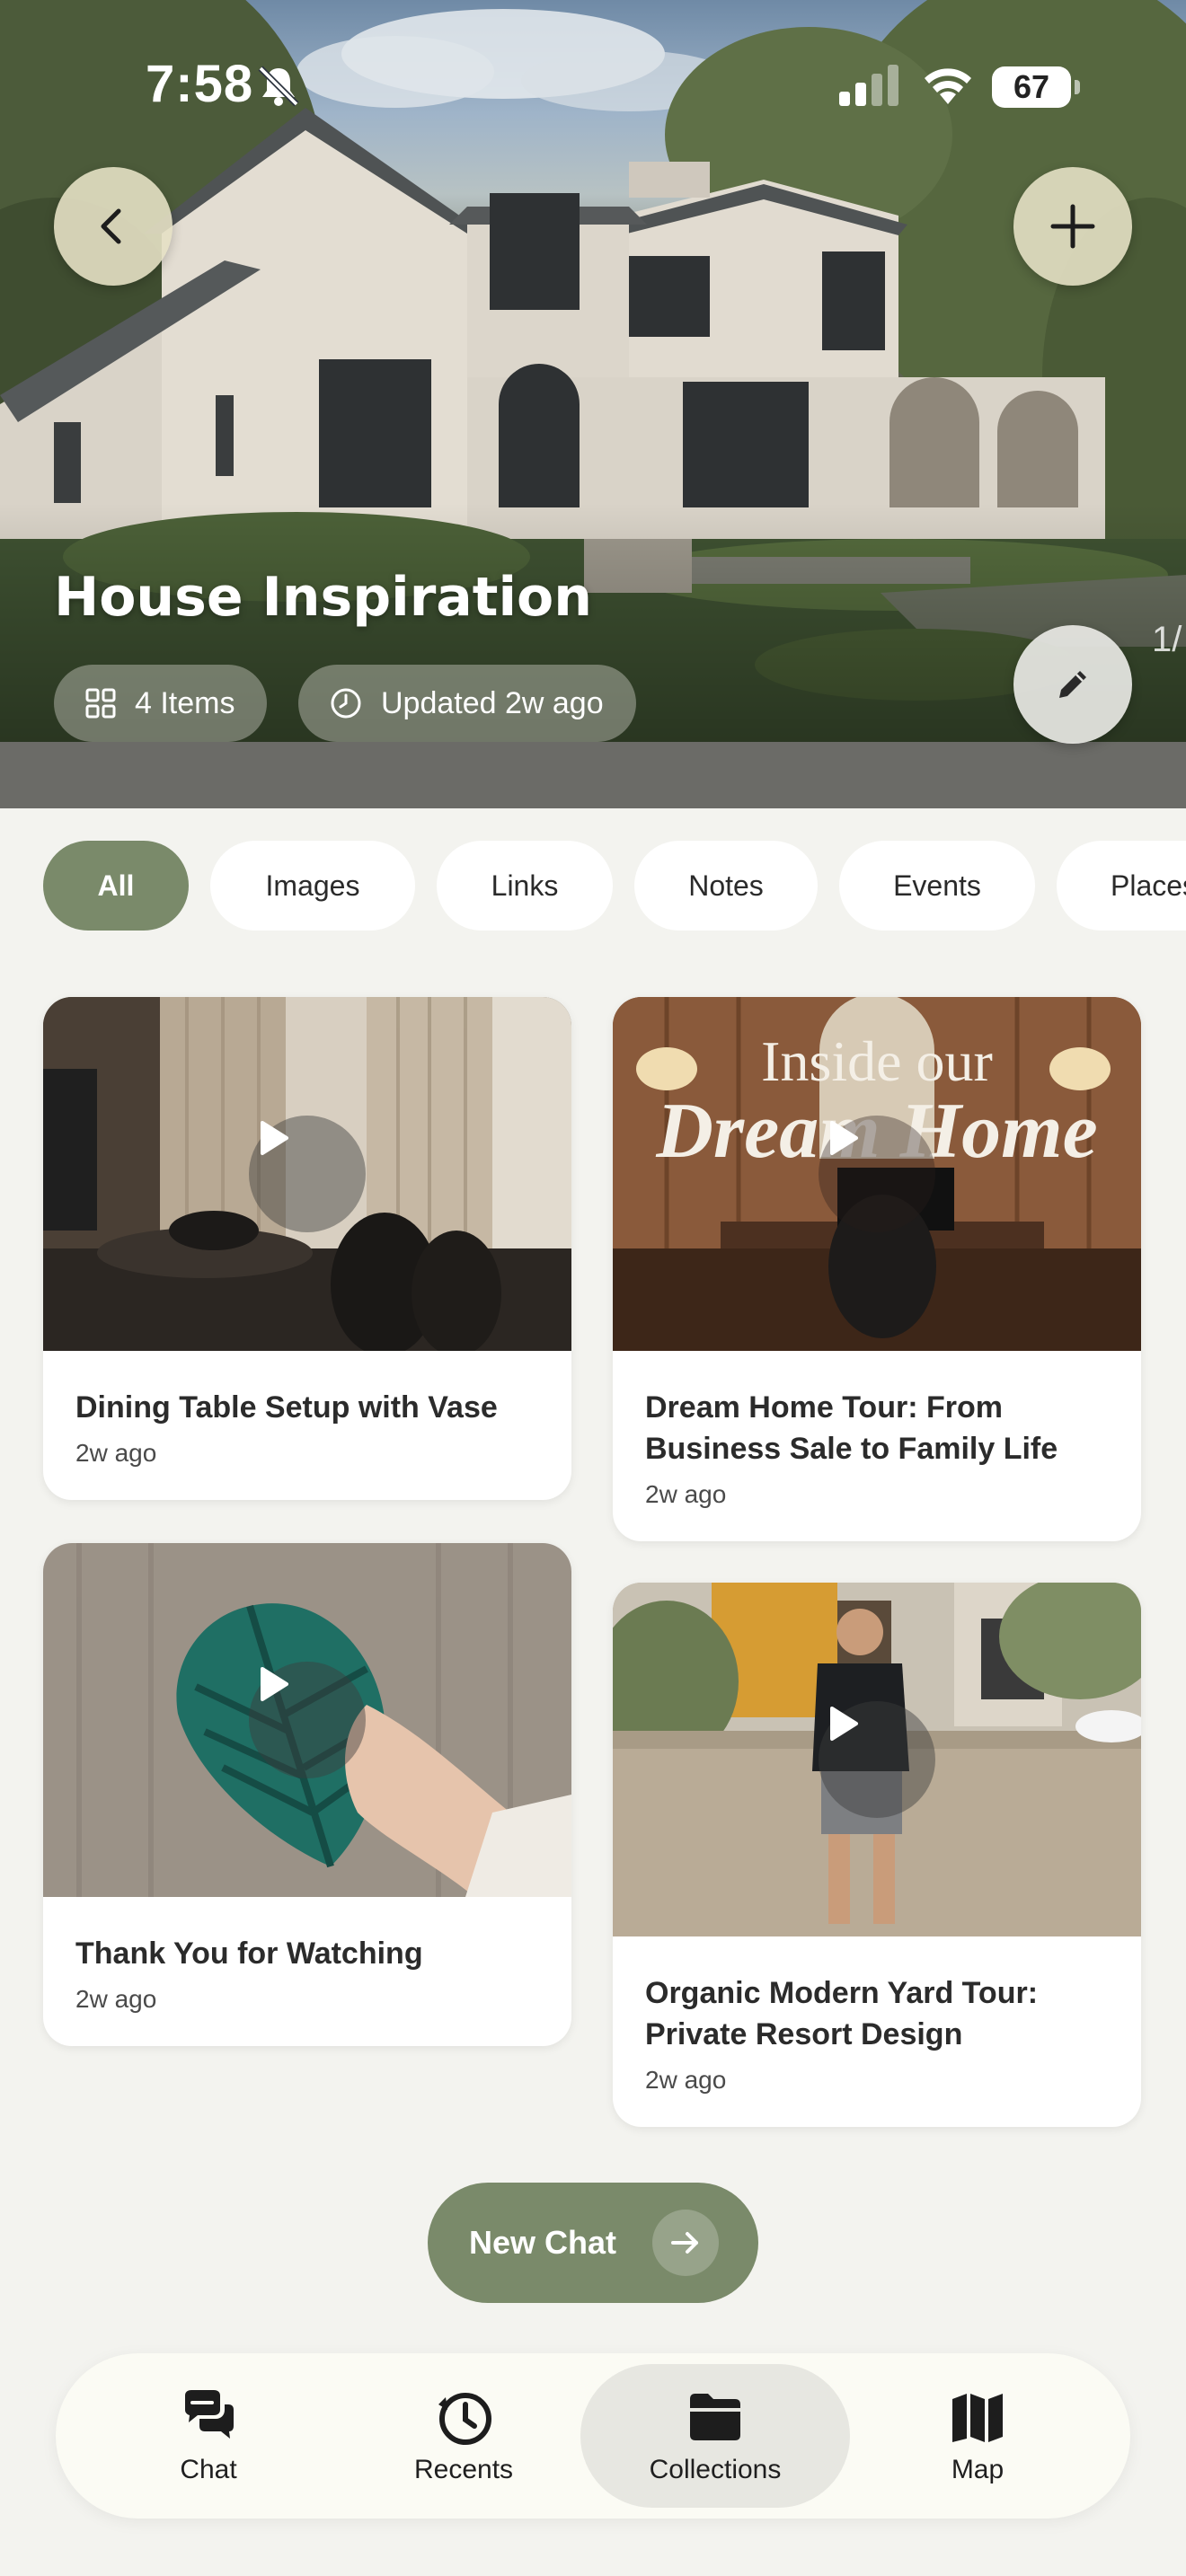  I want to click on grid-icon, so click(100, 703).